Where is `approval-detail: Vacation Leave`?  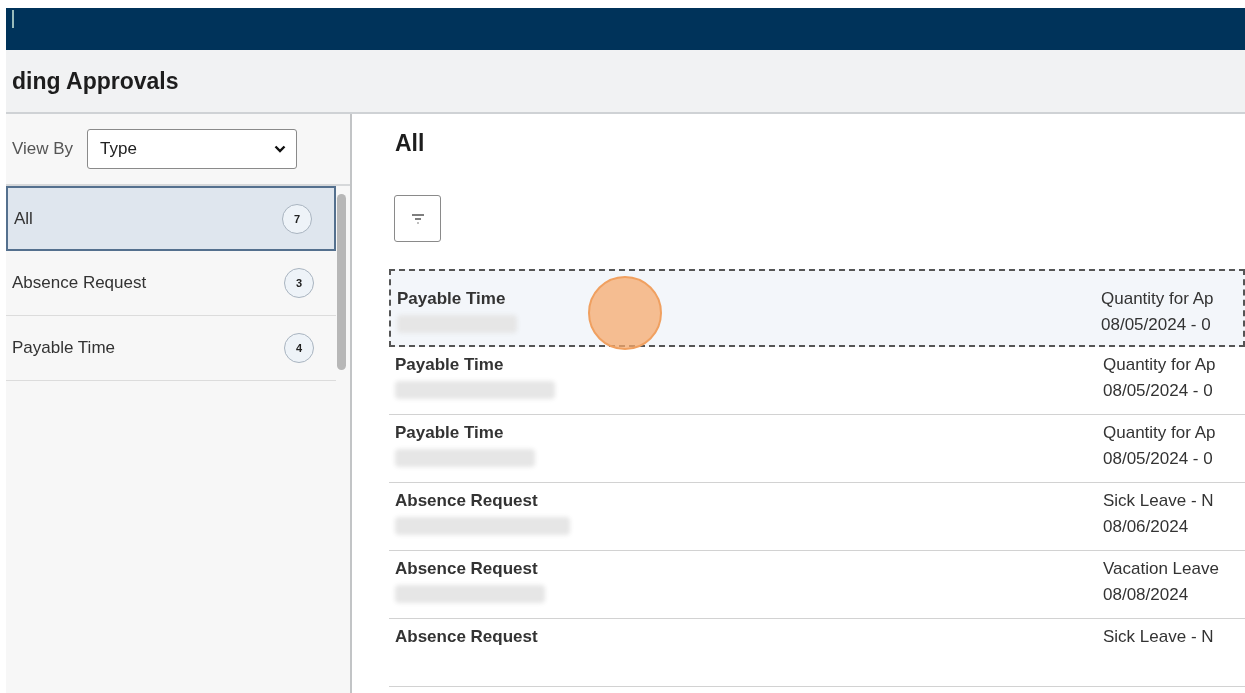 approval-detail: Vacation Leave is located at coordinates (1161, 569).